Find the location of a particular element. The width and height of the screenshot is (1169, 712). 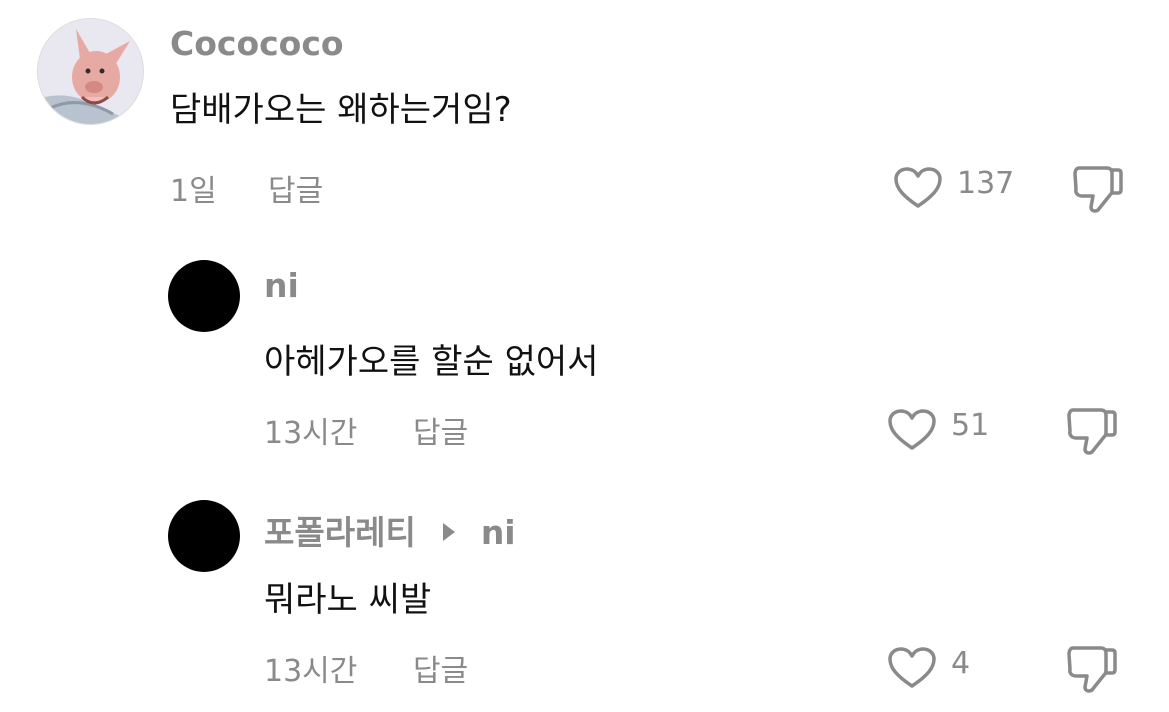

like-count: 137 is located at coordinates (986, 183).